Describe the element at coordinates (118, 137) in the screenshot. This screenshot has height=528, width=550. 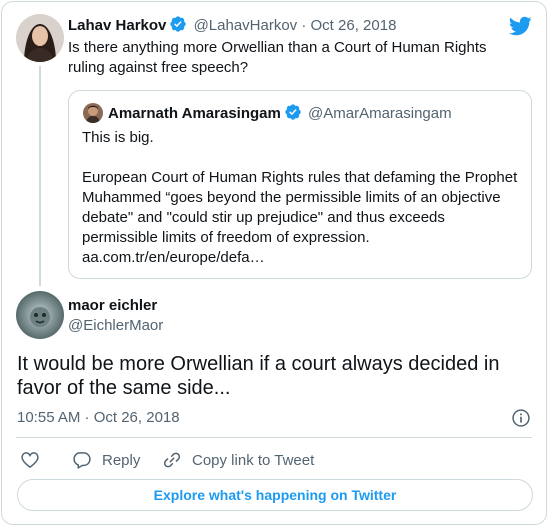
I see `quoted-text-line-1: This is big.` at that location.